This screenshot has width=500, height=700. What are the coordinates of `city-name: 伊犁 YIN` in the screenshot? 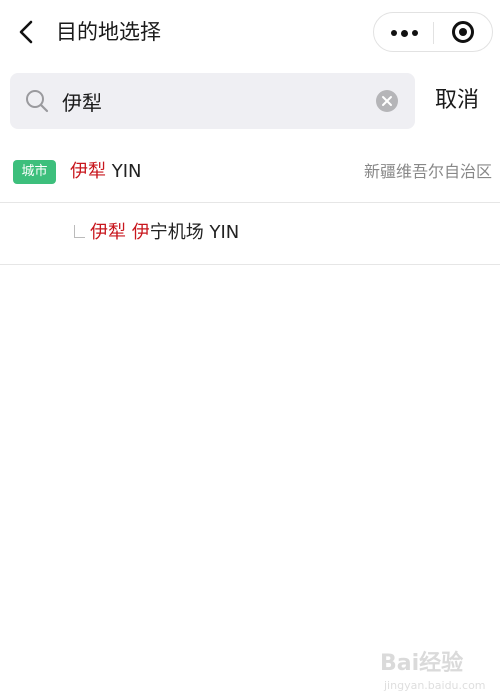 It's located at (106, 172).